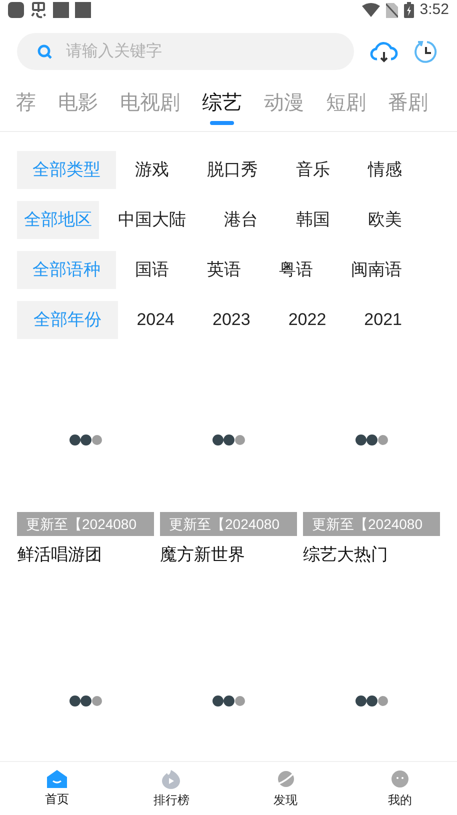 Image resolution: width=457 pixels, height=815 pixels. Describe the element at coordinates (434, 10) in the screenshot. I see `status-time: 3:52` at that location.